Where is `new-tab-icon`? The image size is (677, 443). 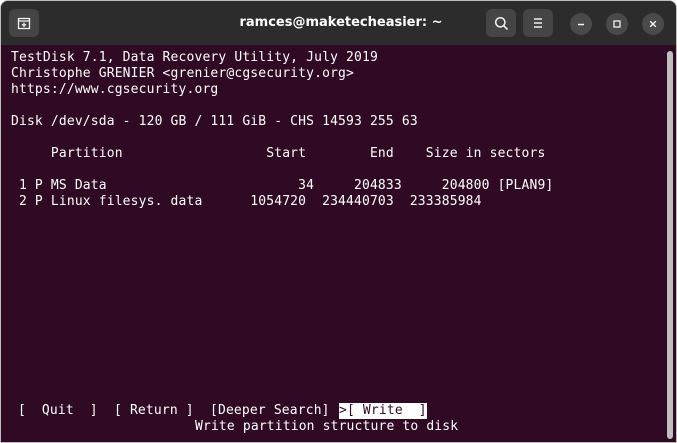
new-tab-icon is located at coordinates (24, 23).